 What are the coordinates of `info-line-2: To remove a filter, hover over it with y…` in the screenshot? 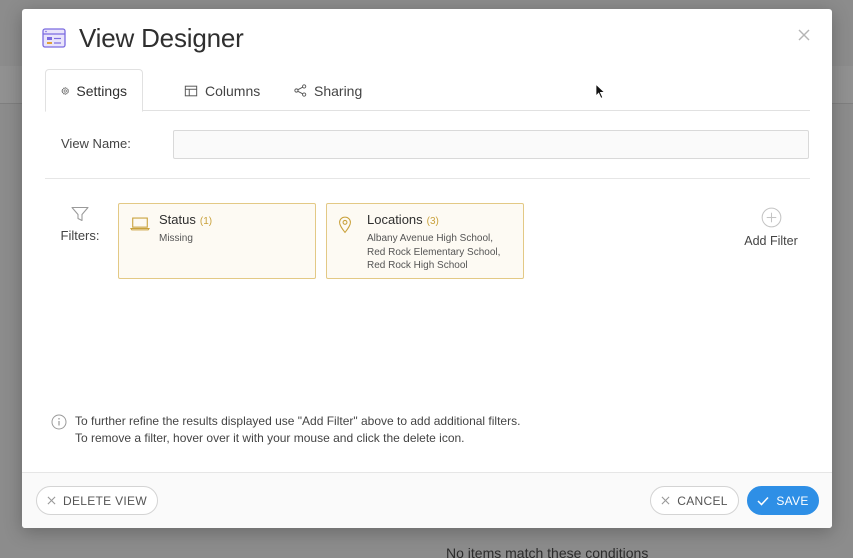 It's located at (270, 438).